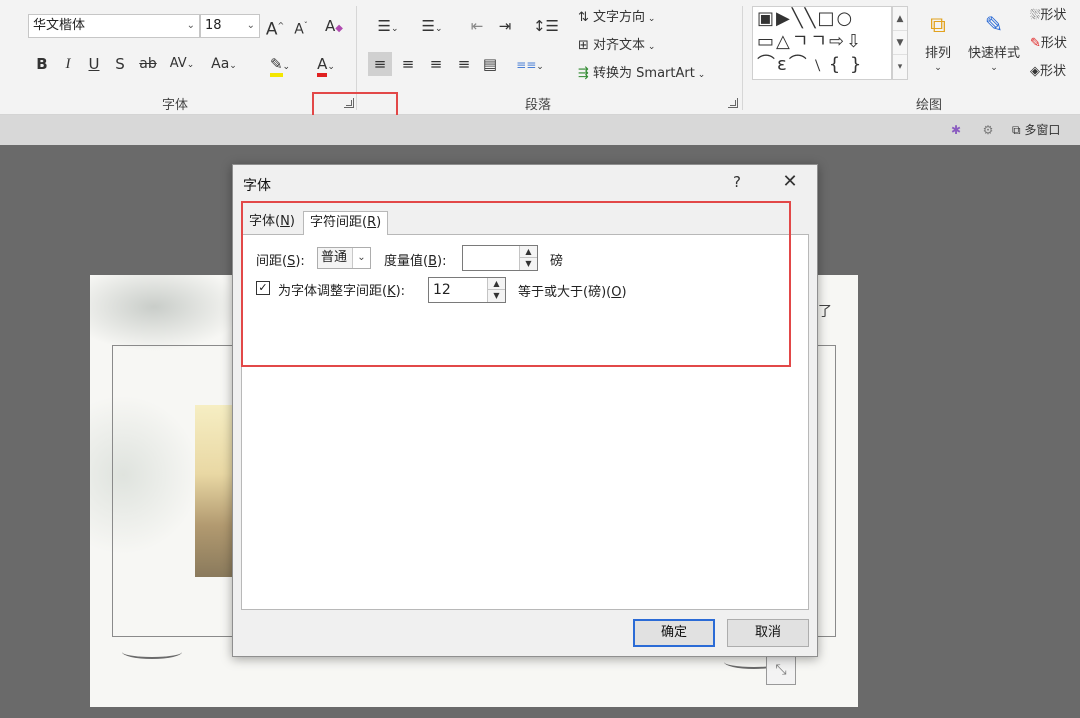 This screenshot has width=1080, height=718. Describe the element at coordinates (768, 633) in the screenshot. I see `cancel-button: 取消` at that location.